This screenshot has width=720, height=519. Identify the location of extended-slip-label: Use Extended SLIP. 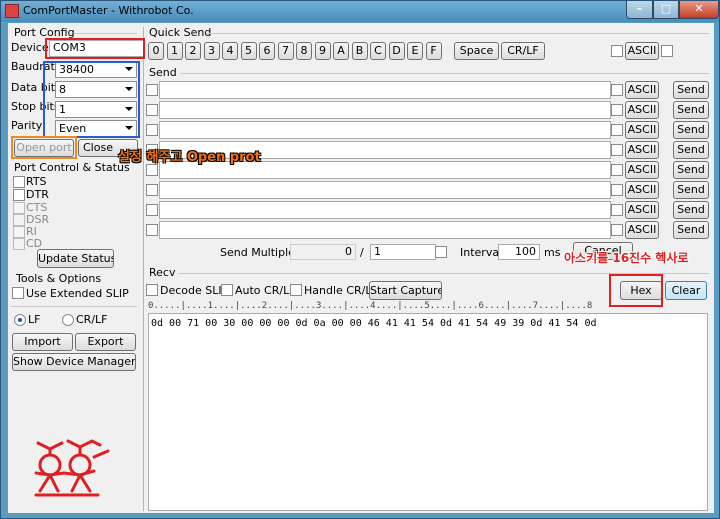
(77, 293).